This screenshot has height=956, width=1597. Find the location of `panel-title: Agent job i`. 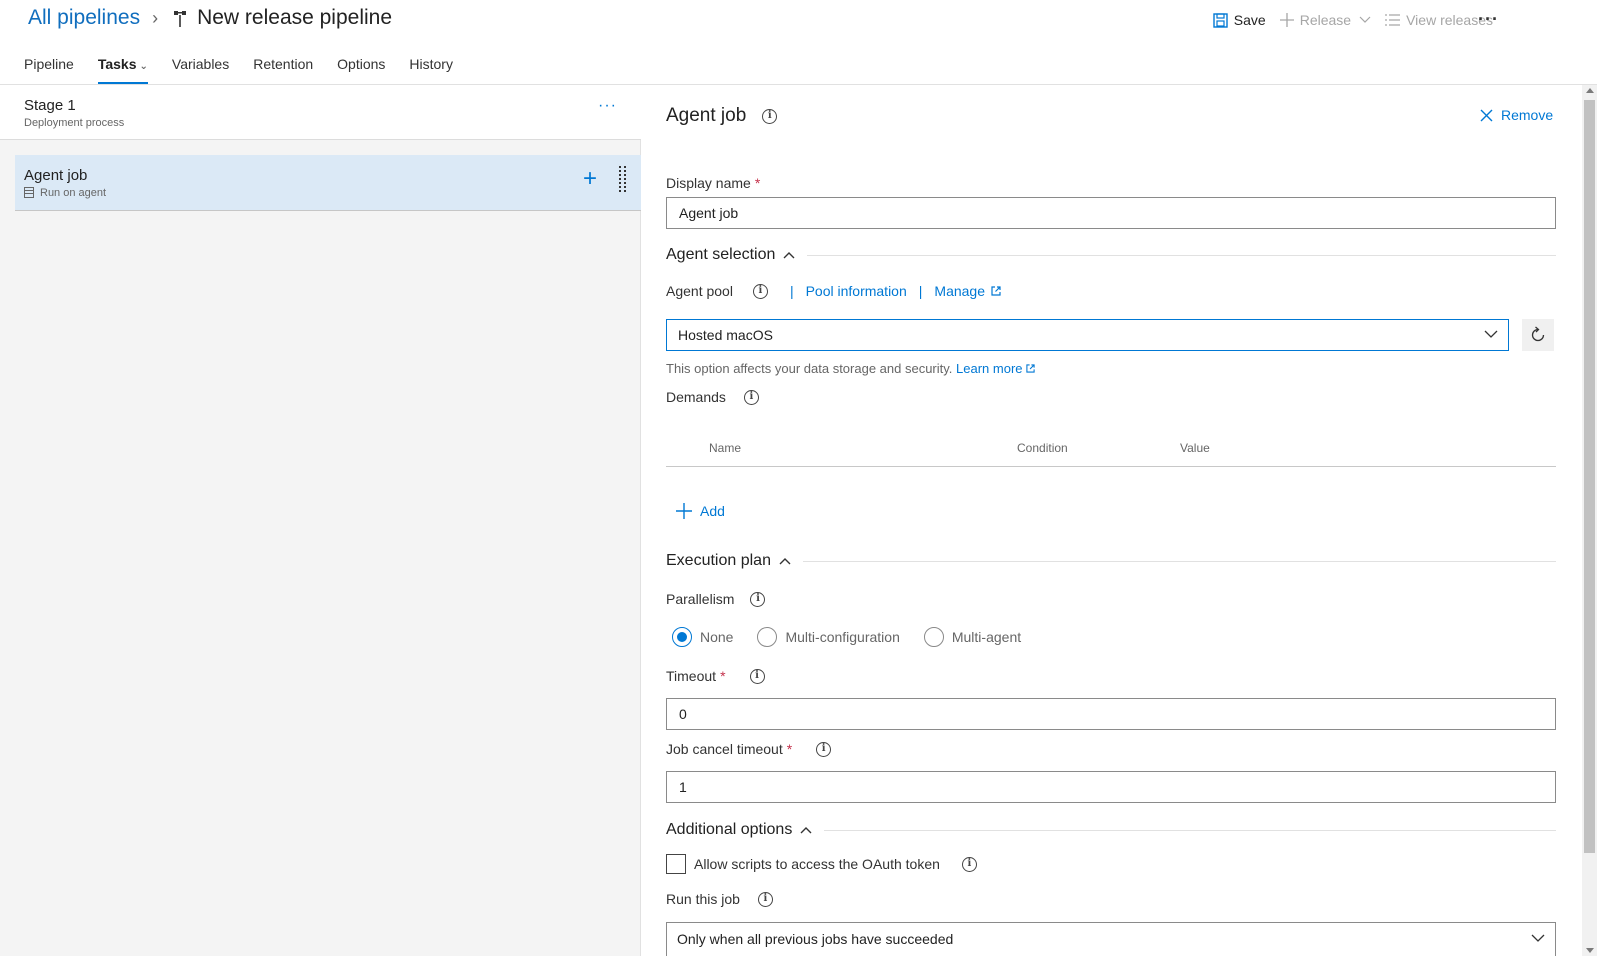

panel-title: Agent job i is located at coordinates (722, 116).